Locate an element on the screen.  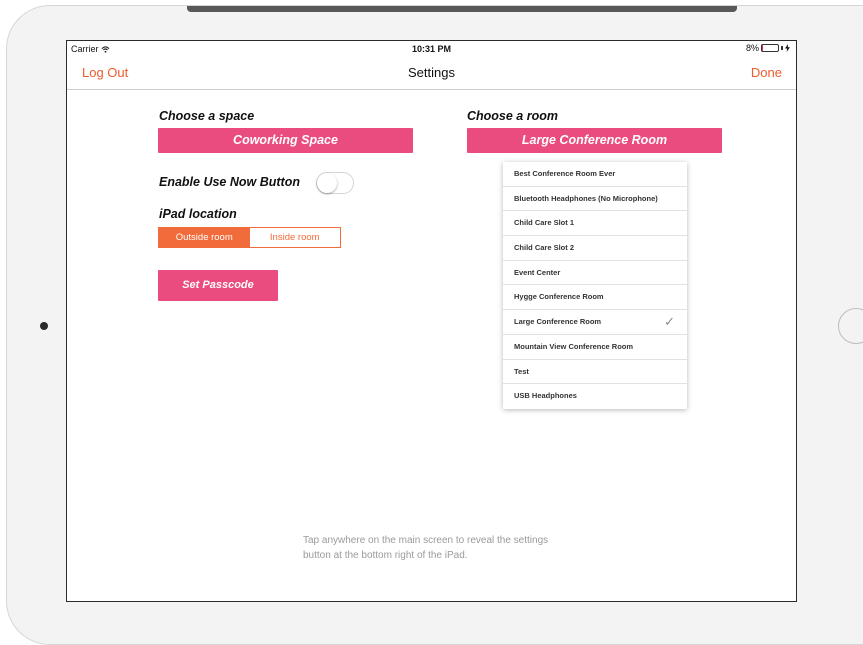
room-select-button: Large Conference Room is located at coordinates (594, 140).